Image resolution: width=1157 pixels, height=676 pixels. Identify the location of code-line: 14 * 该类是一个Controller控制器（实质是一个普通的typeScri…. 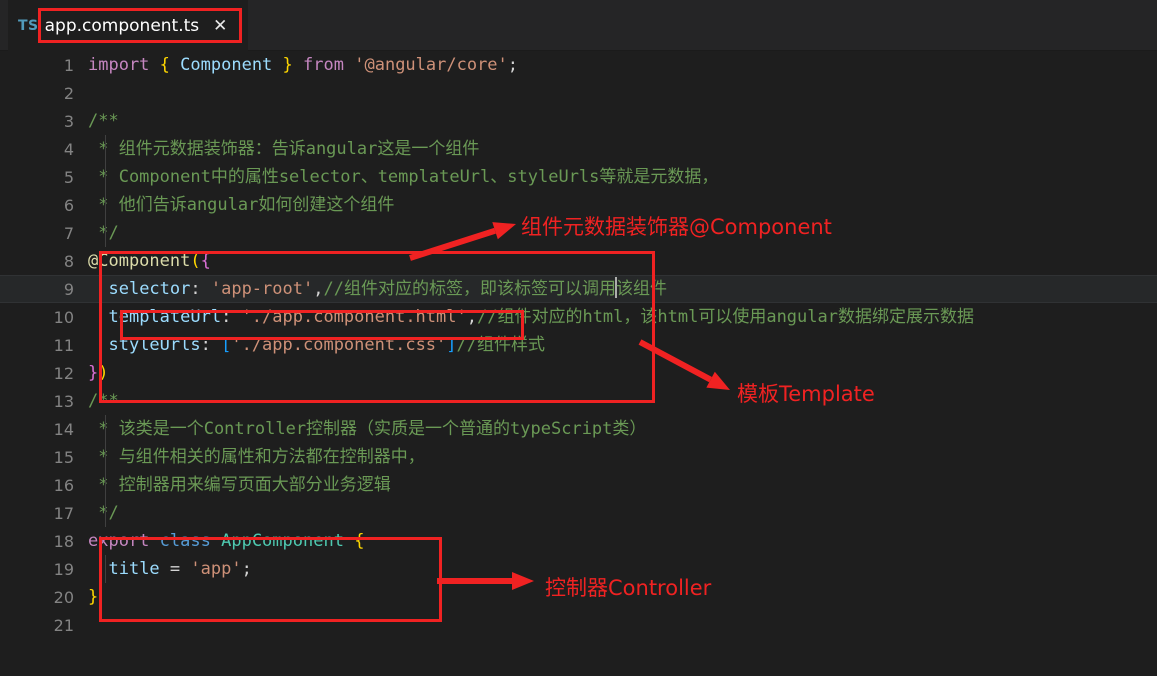
(578, 429).